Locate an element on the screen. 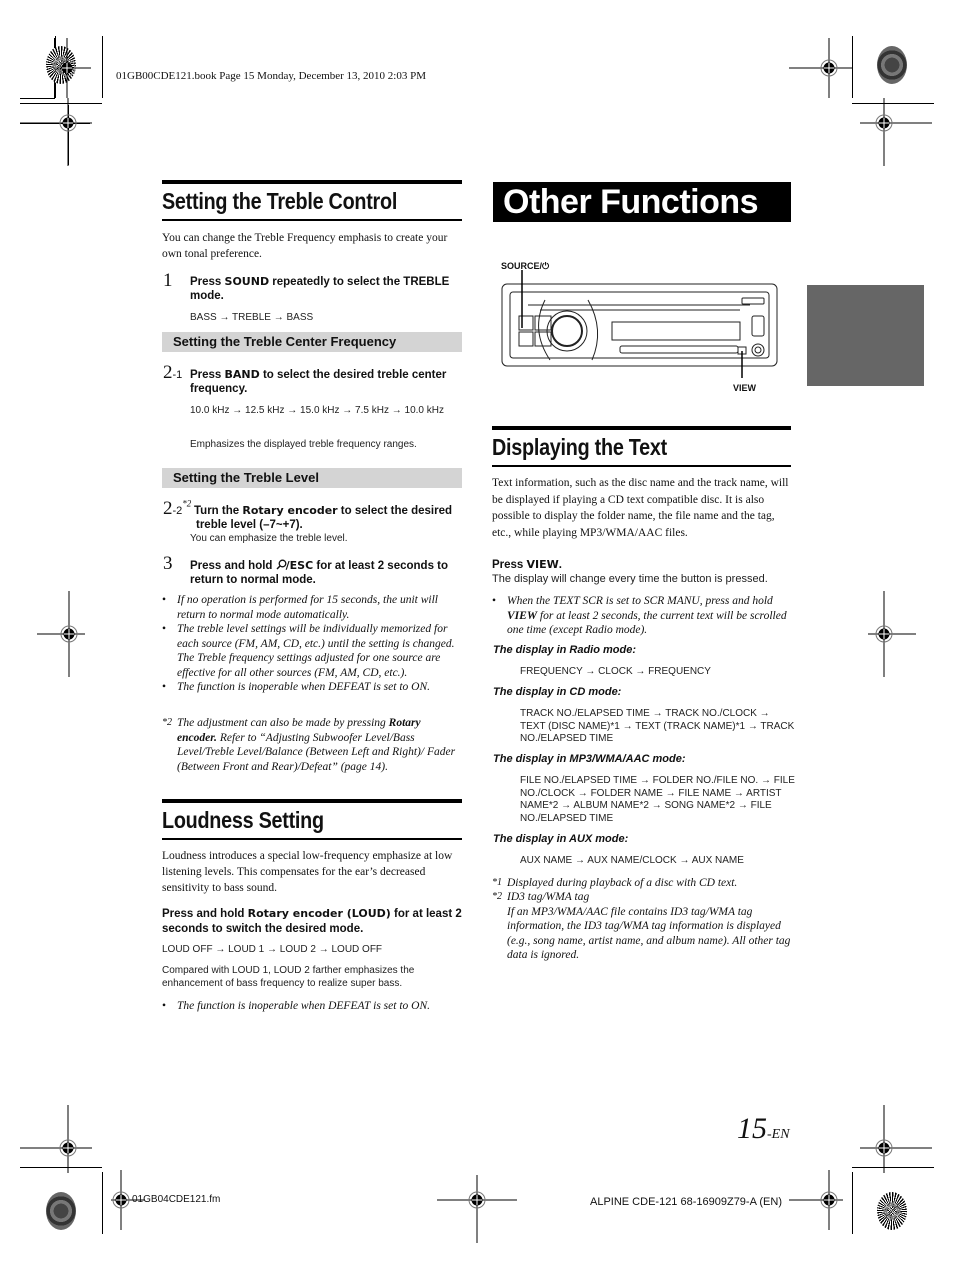  key-sound: SOUND is located at coordinates (247, 281).